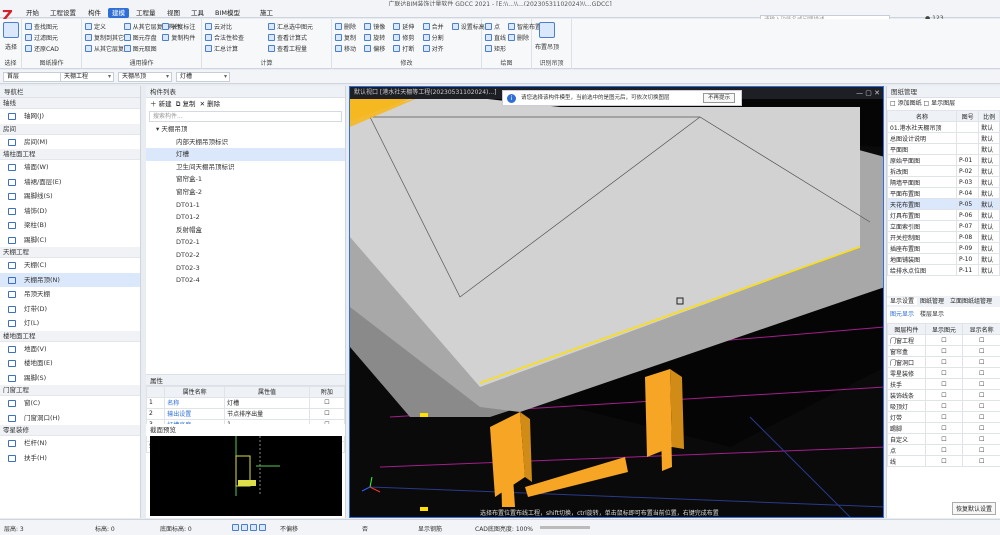 The width and height of the screenshot is (1000, 535). Describe the element at coordinates (70, 458) in the screenshot. I see `nav-item: 扶手(H)` at that location.